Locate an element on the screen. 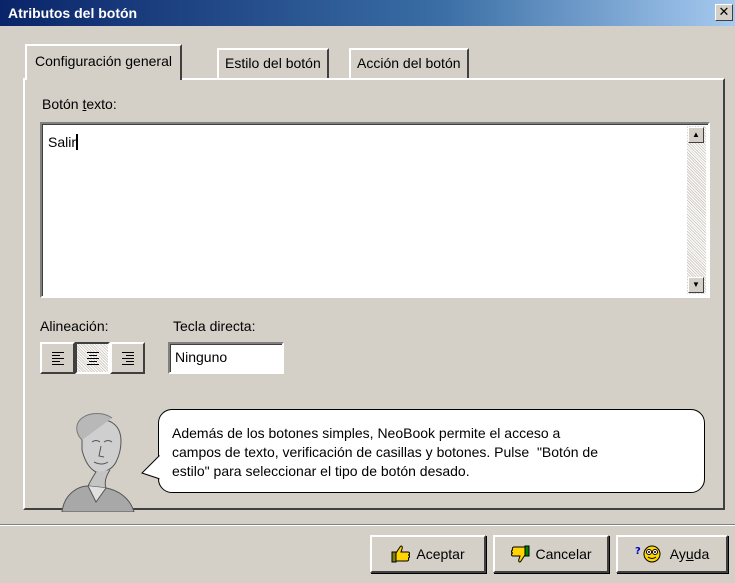  align-left-icon is located at coordinates (57, 358).